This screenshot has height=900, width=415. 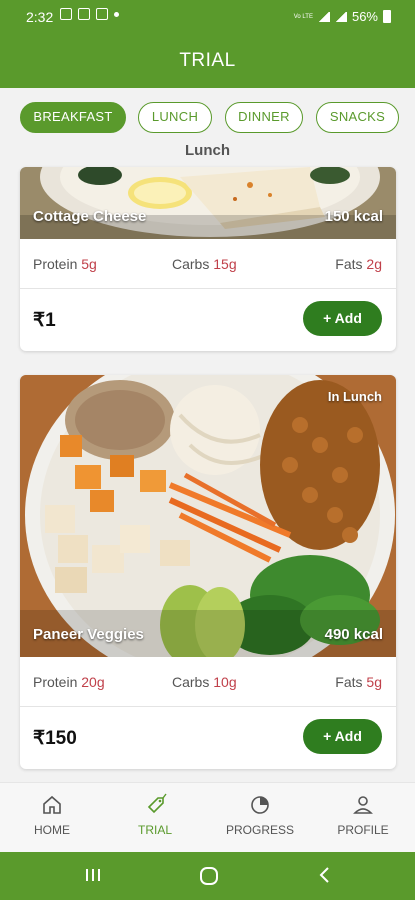 I want to click on protein-info: Protein 5g, so click(x=65, y=264).